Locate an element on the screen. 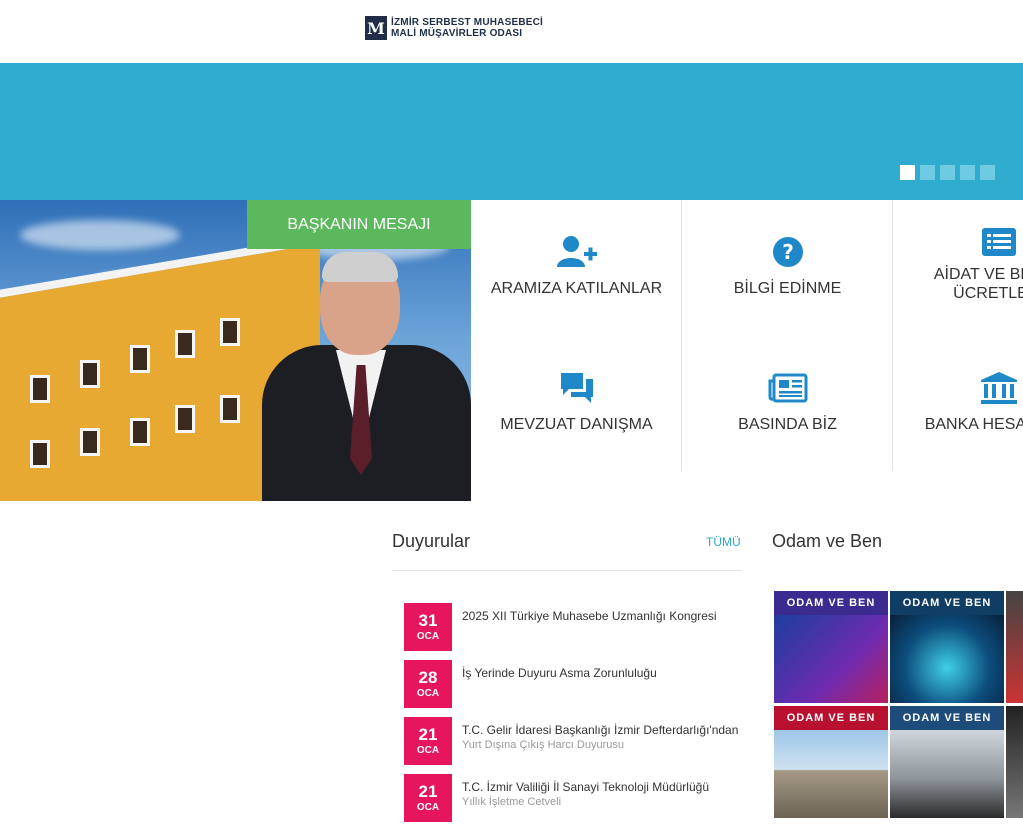 The image size is (1023, 828). quick-link-label: AİDAT VE BELGE ÜCRETLERİ is located at coordinates (978, 284).